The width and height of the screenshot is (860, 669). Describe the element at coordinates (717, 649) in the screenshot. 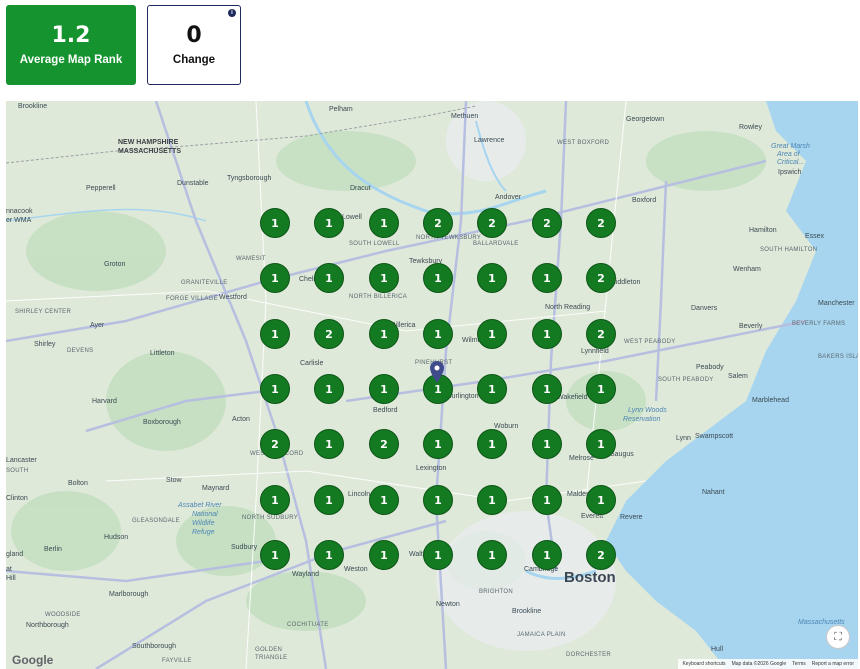

I see `map-label: Hull` at that location.